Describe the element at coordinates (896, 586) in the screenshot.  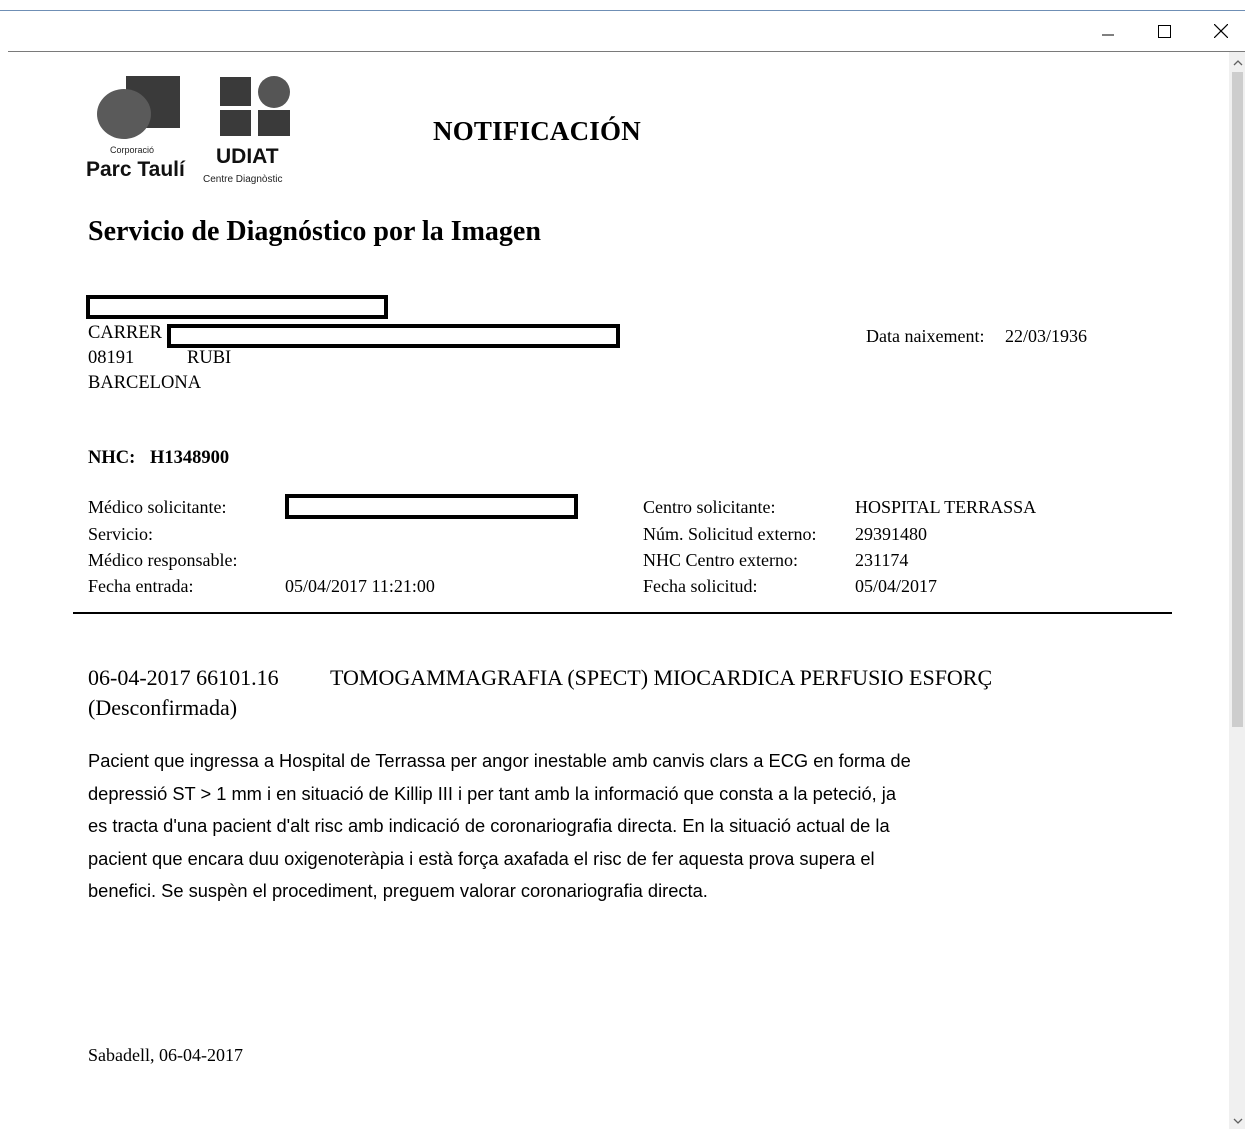
I see `request-value: 05/04/2017` at that location.